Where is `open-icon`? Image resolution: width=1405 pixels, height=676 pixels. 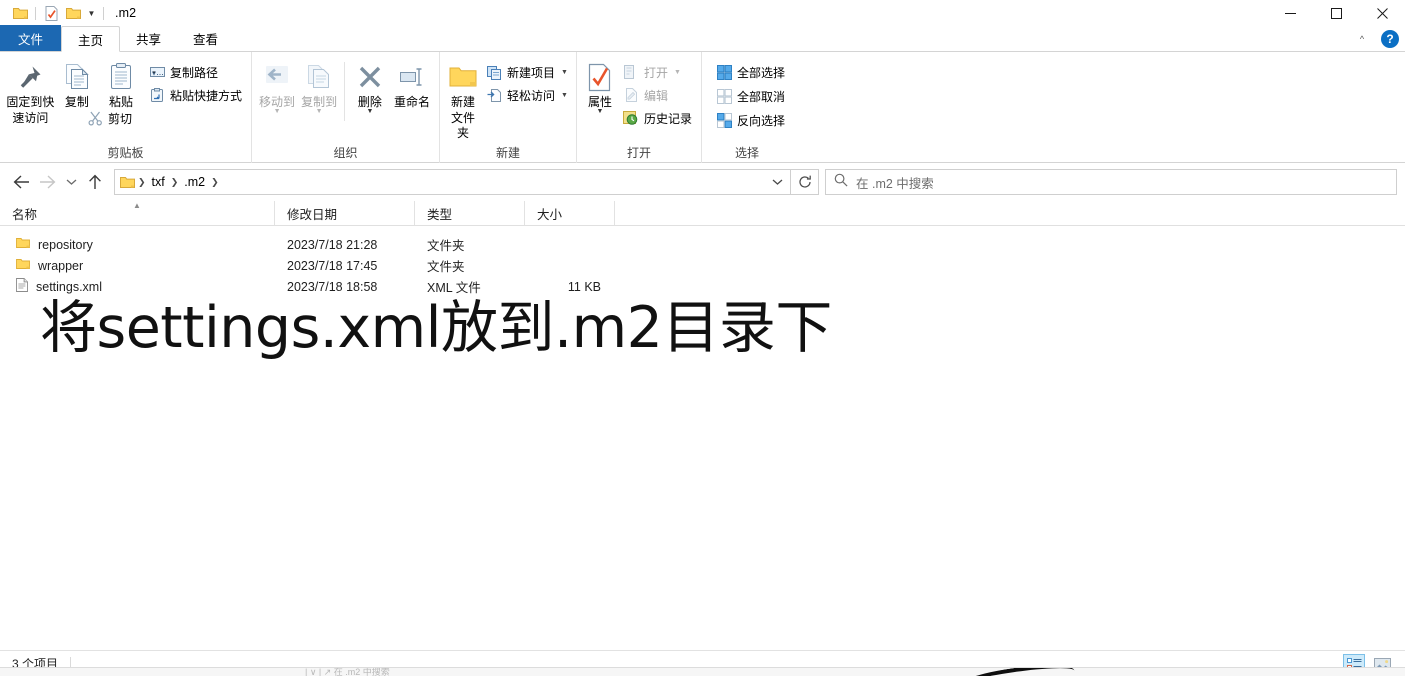 open-icon is located at coordinates (631, 72).